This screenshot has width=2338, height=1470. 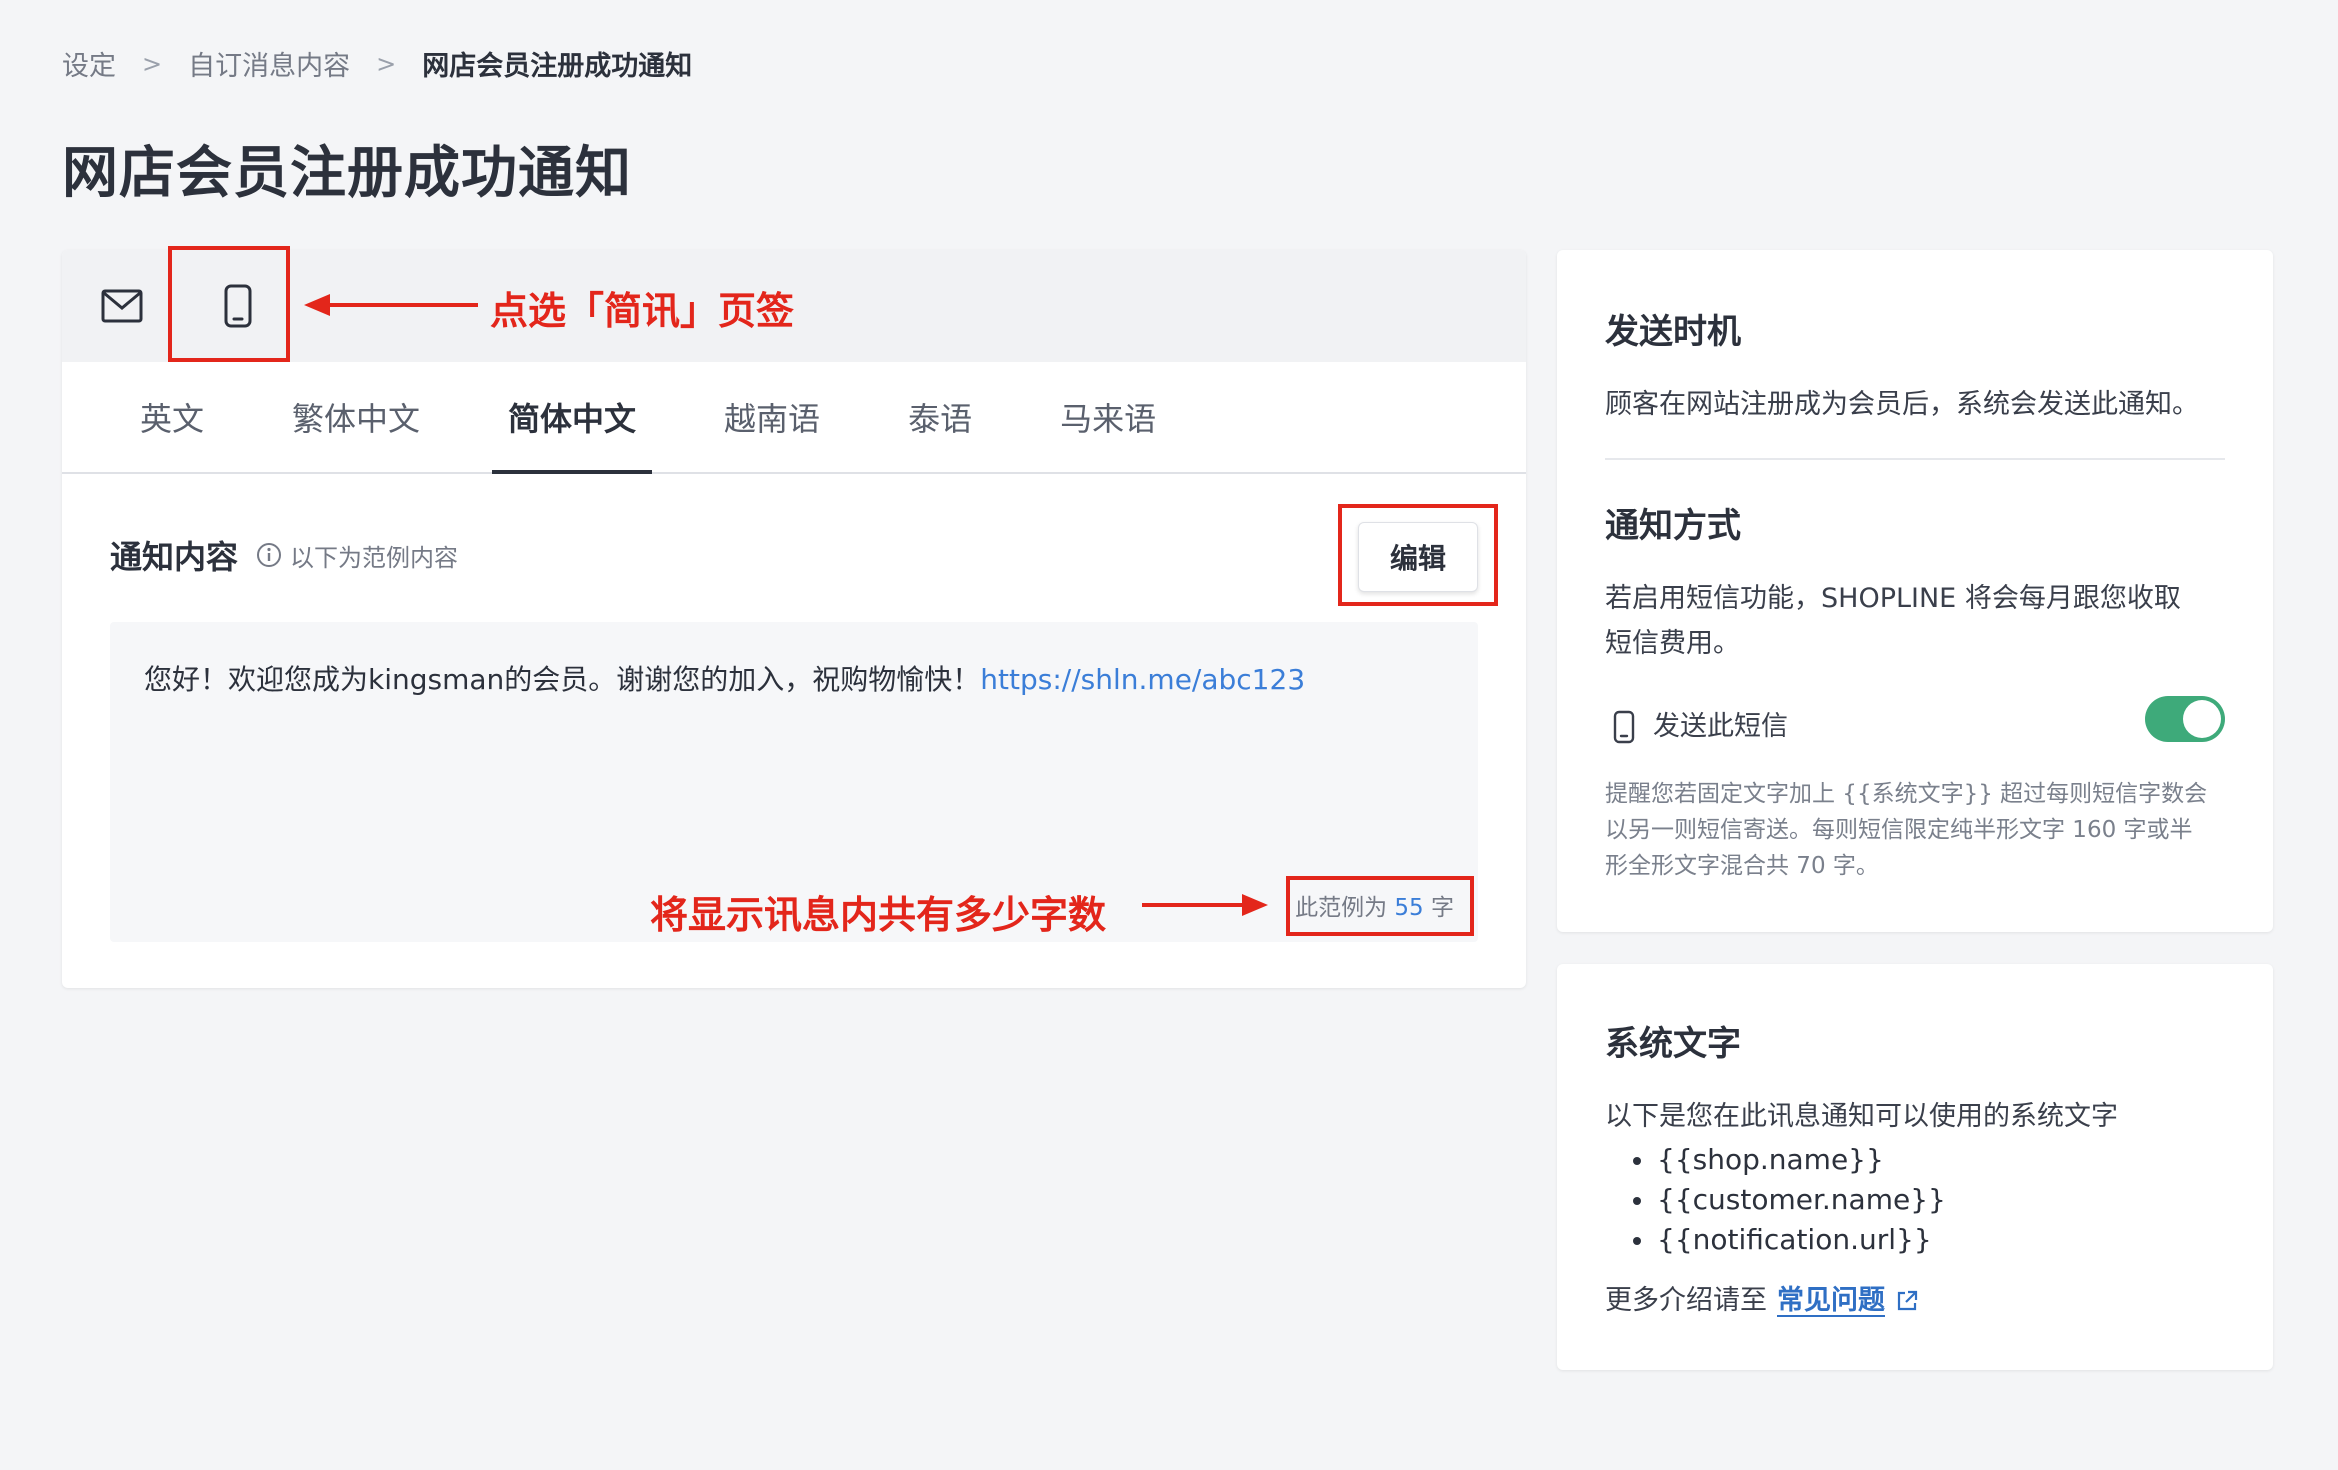 What do you see at coordinates (1673, 526) in the screenshot?
I see `notify-method-title: 通知方式` at bounding box center [1673, 526].